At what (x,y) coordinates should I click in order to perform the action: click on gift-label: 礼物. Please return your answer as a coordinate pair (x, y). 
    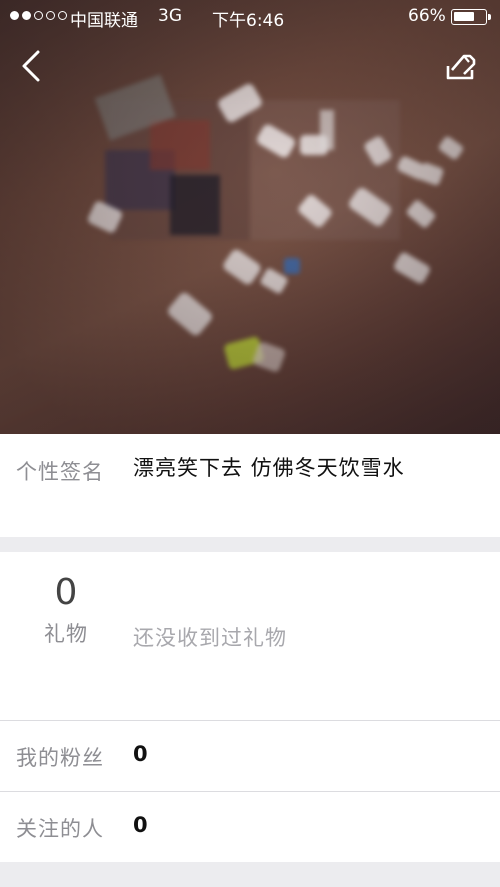
    Looking at the image, I should click on (66, 634).